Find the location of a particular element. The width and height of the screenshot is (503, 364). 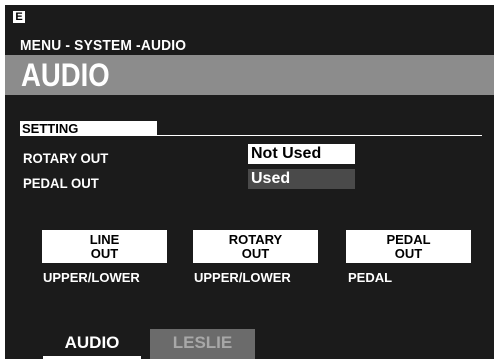

rotary-out-value: Not Used is located at coordinates (301, 154).